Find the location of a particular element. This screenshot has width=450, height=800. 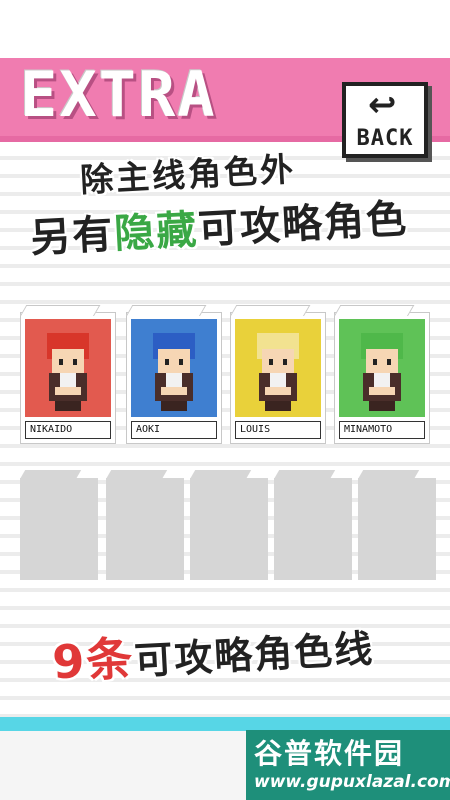

character-name: LOUIS is located at coordinates (278, 430).